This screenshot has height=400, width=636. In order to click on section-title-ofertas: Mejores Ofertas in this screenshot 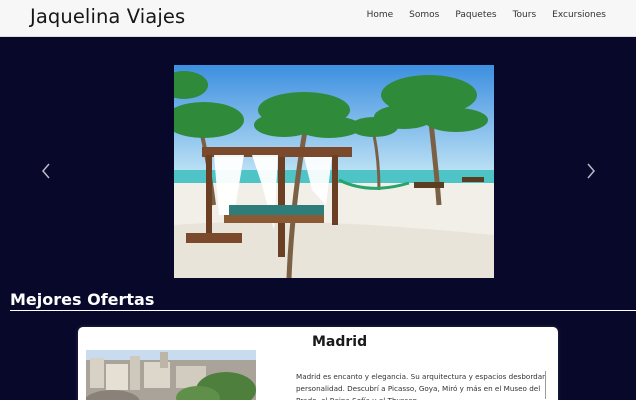, I will do `click(82, 299)`.